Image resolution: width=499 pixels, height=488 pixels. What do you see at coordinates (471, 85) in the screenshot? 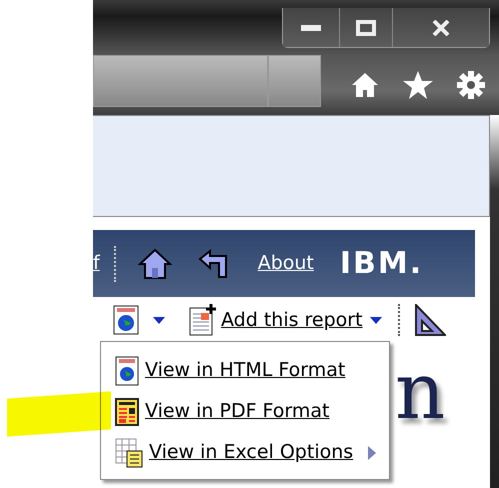
I see `settings-icon` at bounding box center [471, 85].